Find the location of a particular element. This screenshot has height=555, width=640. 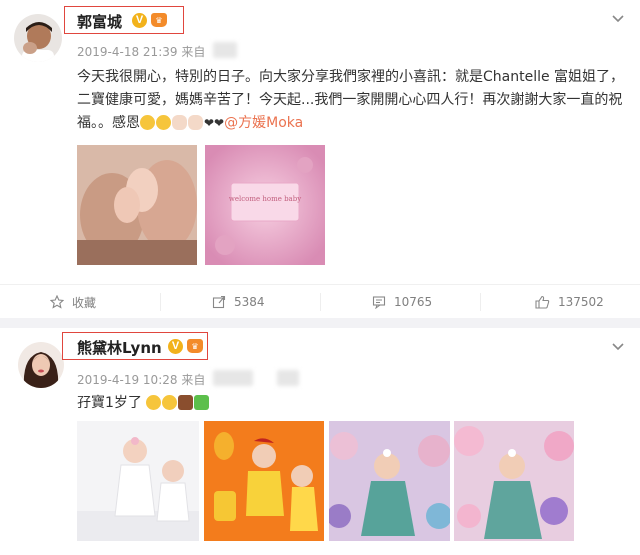

mention-link: @方媛Moka is located at coordinates (263, 123).